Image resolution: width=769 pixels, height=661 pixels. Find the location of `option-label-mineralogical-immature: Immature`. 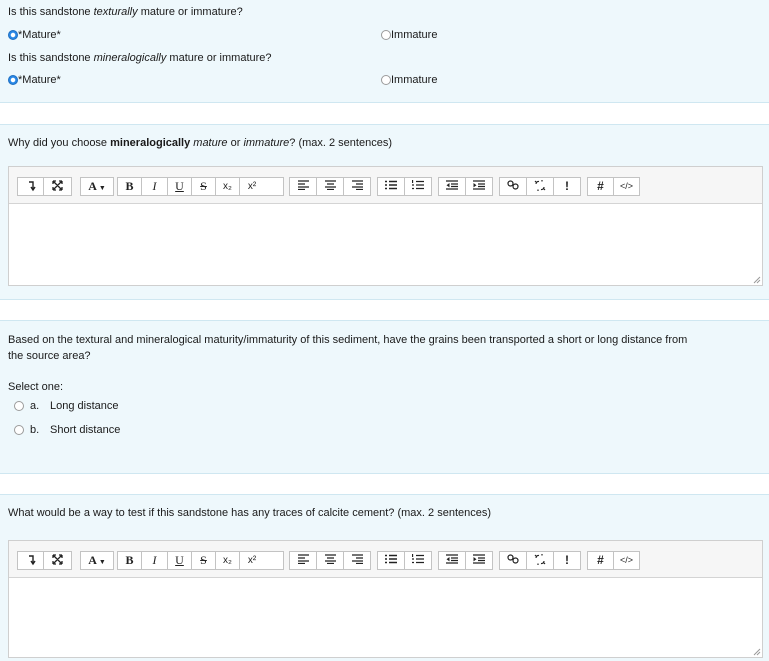

option-label-mineralogical-immature: Immature is located at coordinates (414, 80).